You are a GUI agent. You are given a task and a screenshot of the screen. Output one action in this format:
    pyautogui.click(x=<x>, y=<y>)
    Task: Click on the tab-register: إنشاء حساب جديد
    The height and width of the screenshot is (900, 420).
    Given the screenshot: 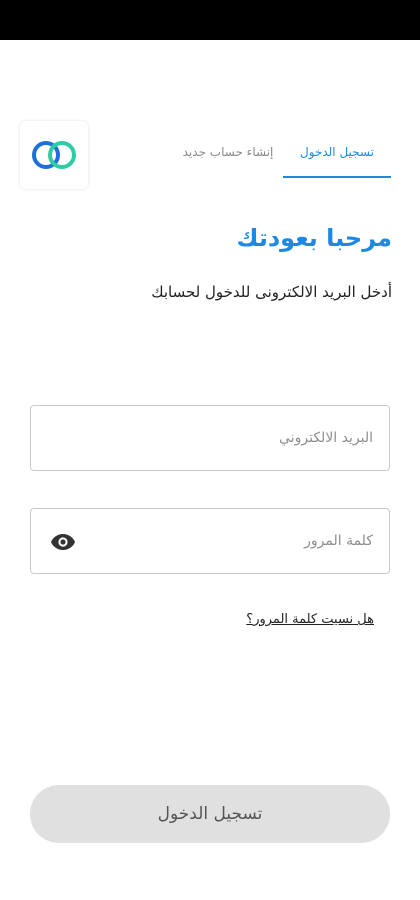 What is the action you would take?
    pyautogui.click(x=228, y=158)
    